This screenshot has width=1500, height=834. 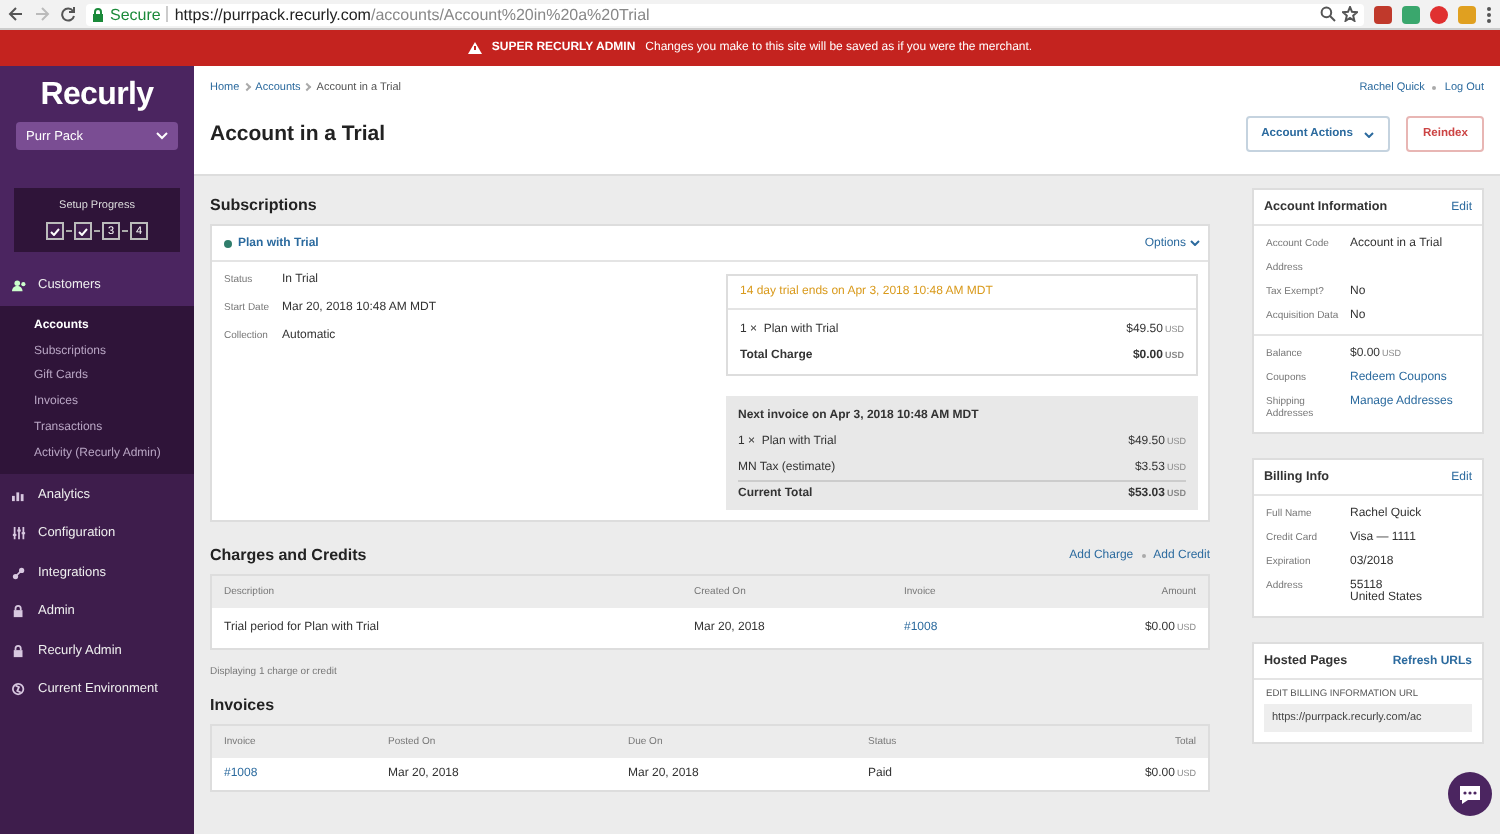 What do you see at coordinates (68, 14) in the screenshot?
I see `reload-icon` at bounding box center [68, 14].